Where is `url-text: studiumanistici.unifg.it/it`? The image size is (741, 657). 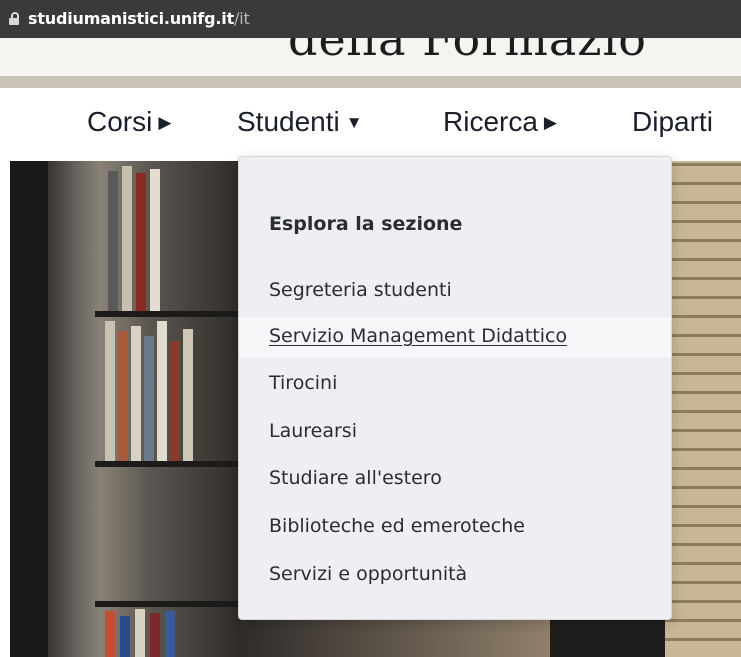
url-text: studiumanistici.unifg.it/it is located at coordinates (139, 18).